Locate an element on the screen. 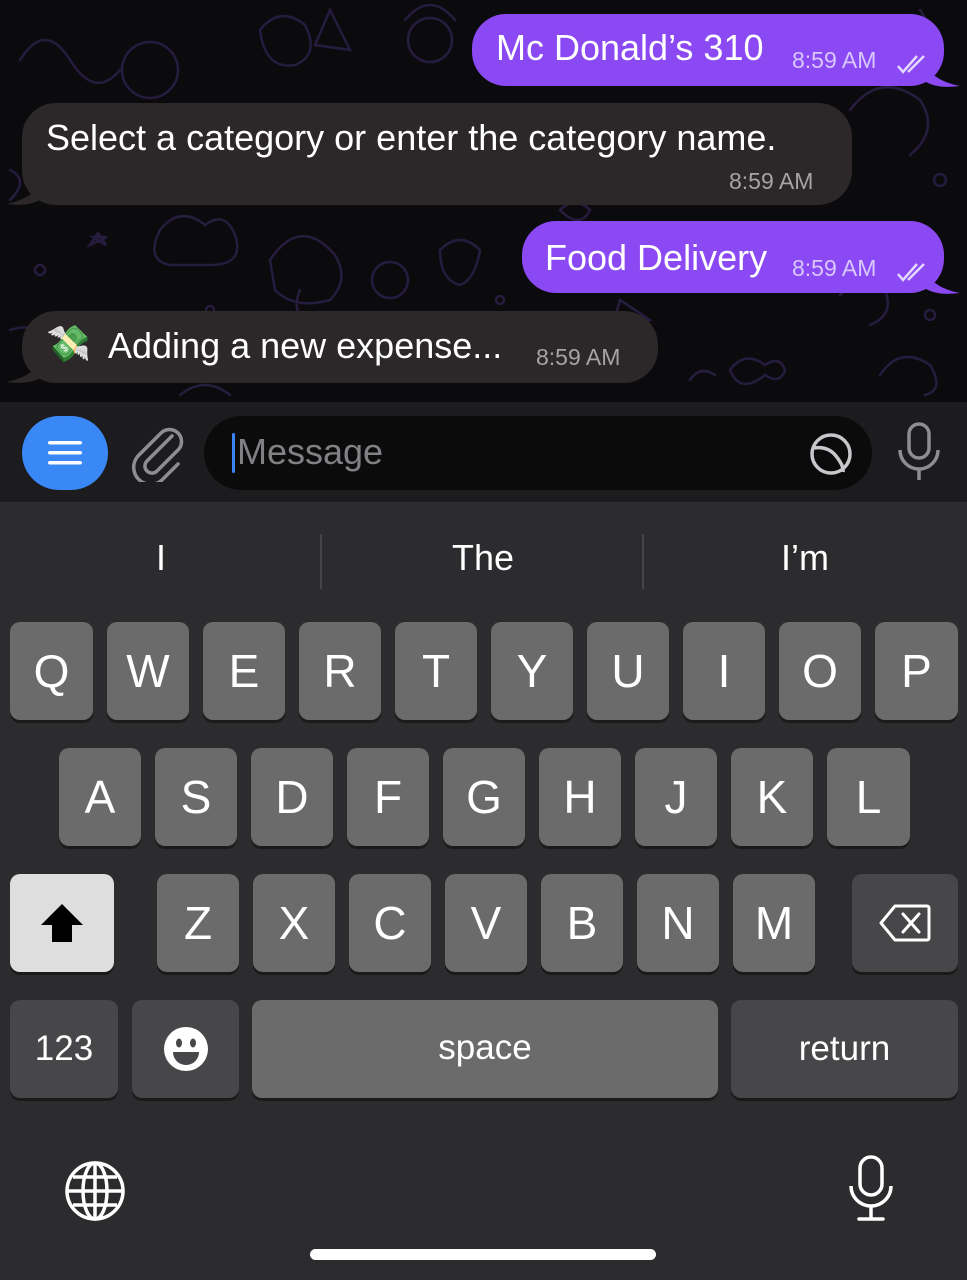  key-a: A is located at coordinates (100, 797).